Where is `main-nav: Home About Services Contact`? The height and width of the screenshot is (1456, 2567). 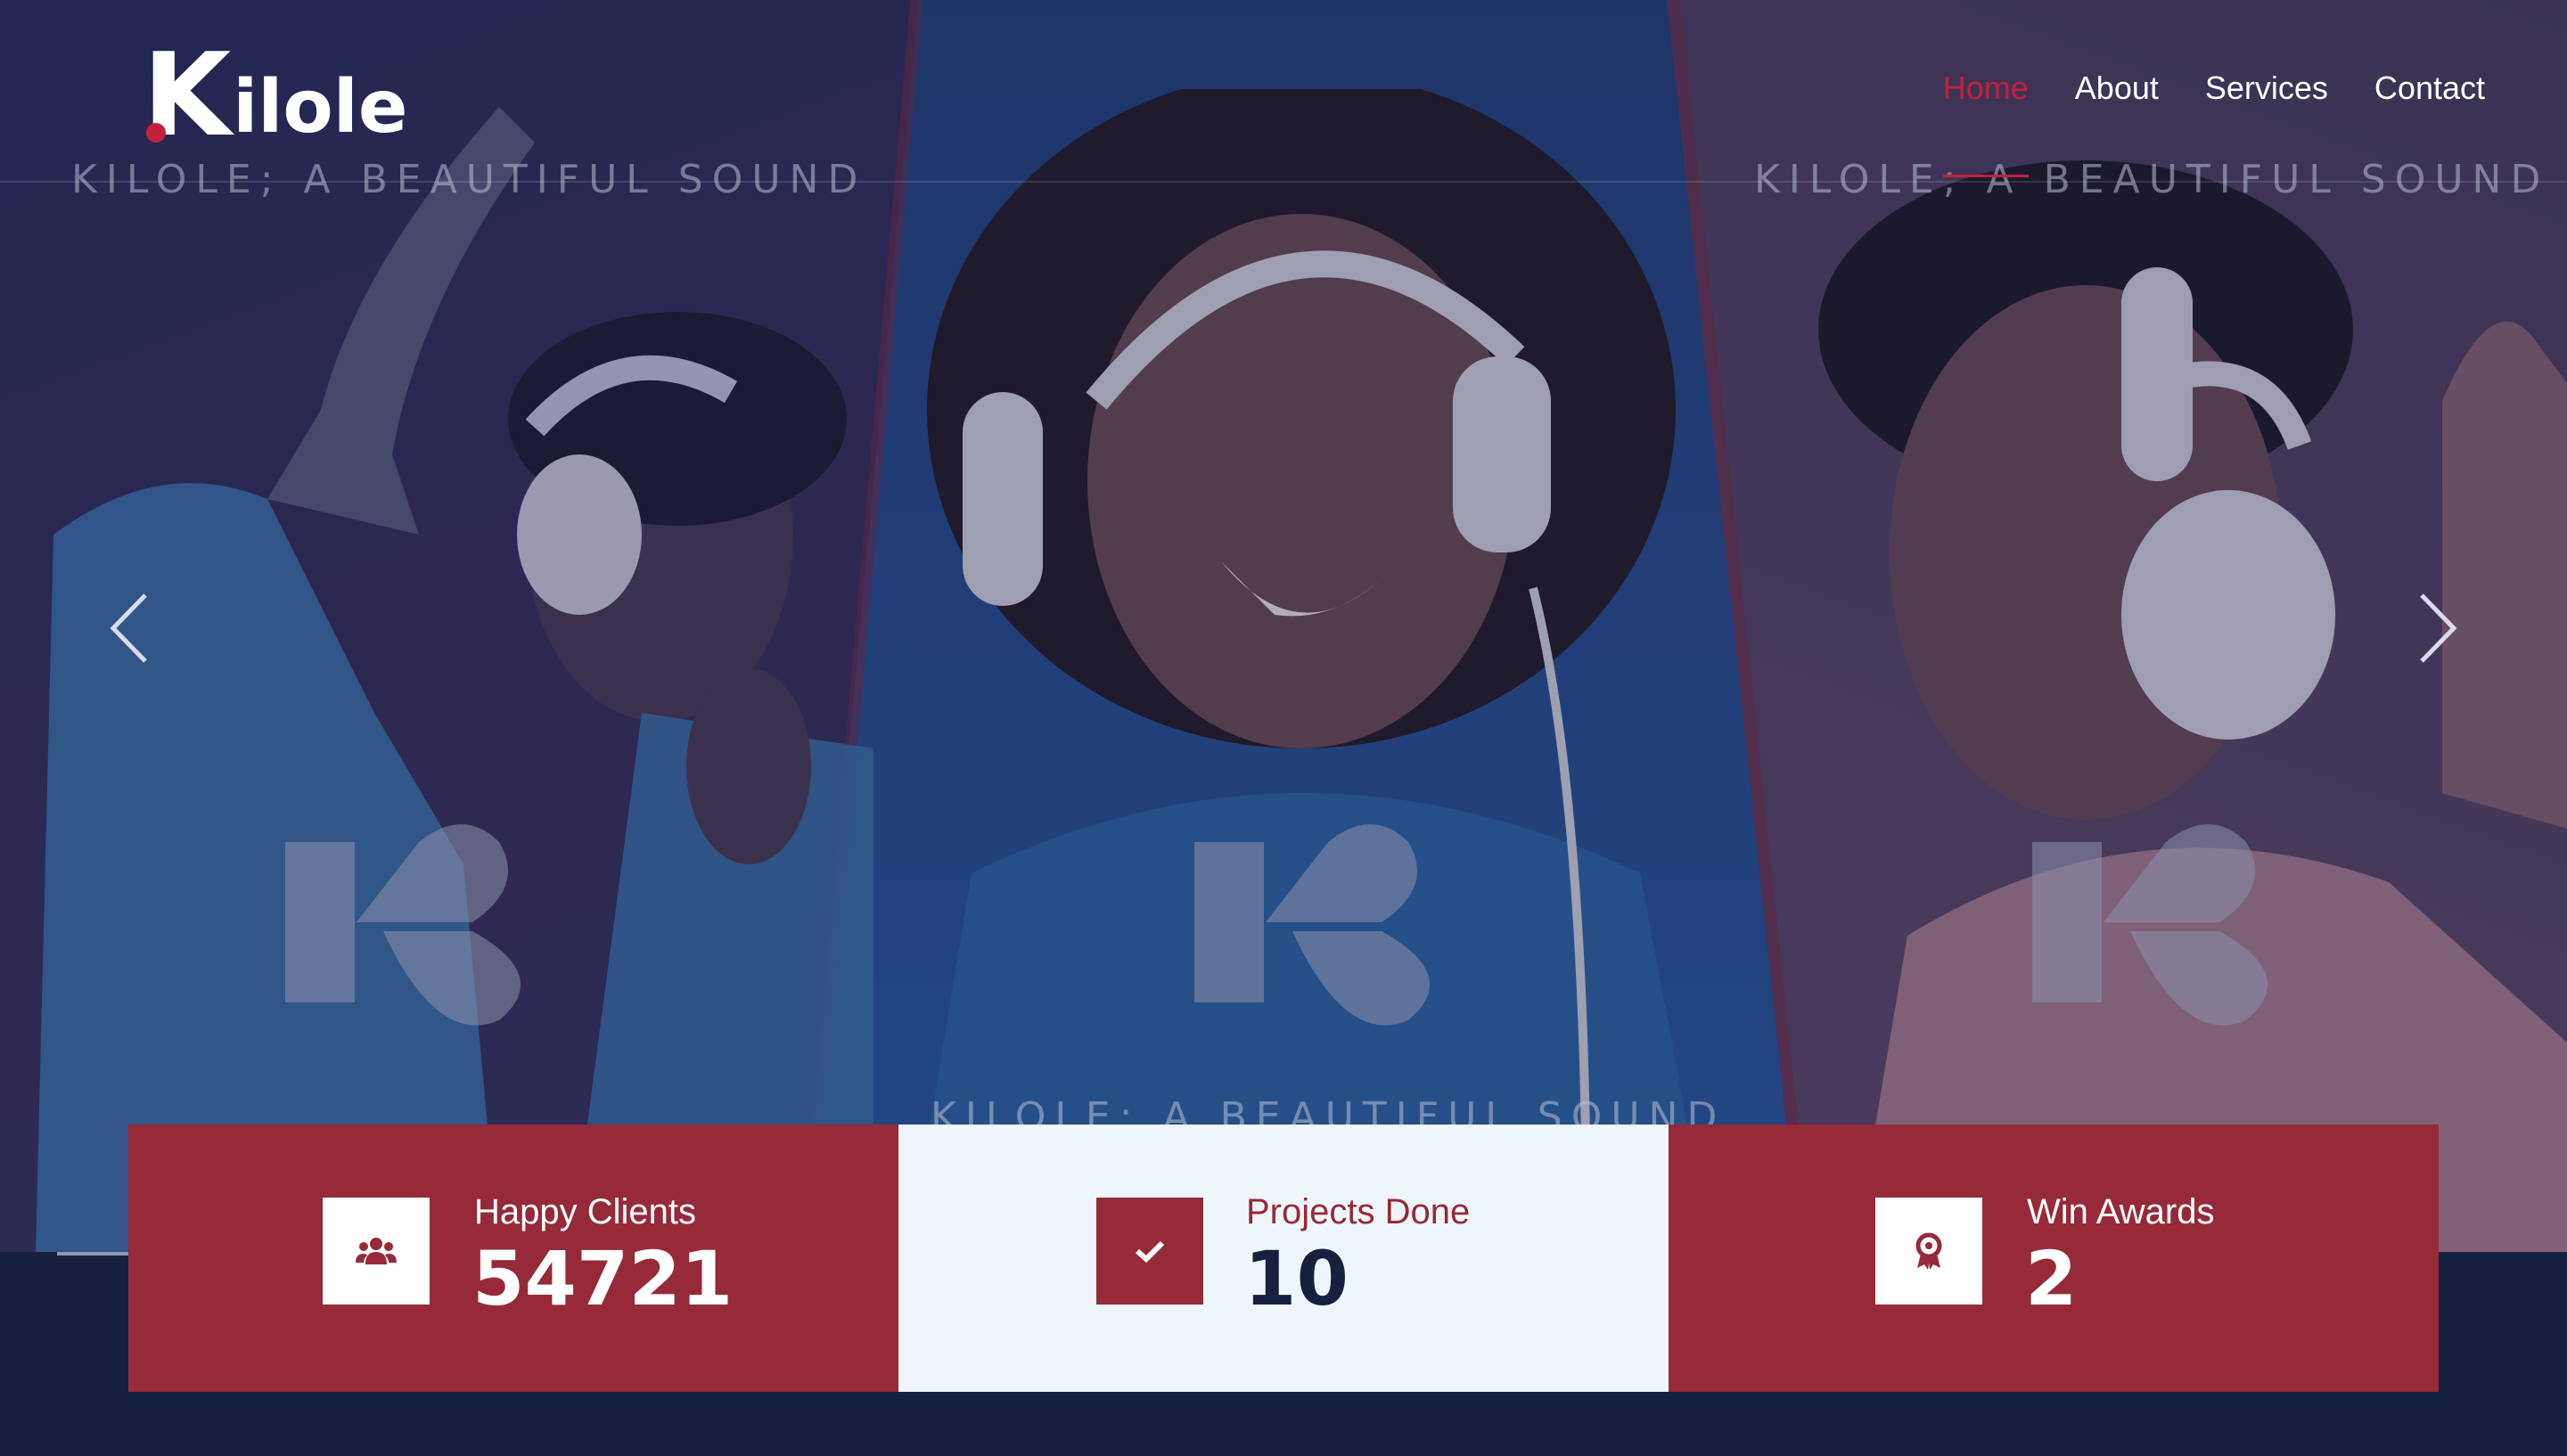
main-nav: Home About Services Contact is located at coordinates (2213, 123).